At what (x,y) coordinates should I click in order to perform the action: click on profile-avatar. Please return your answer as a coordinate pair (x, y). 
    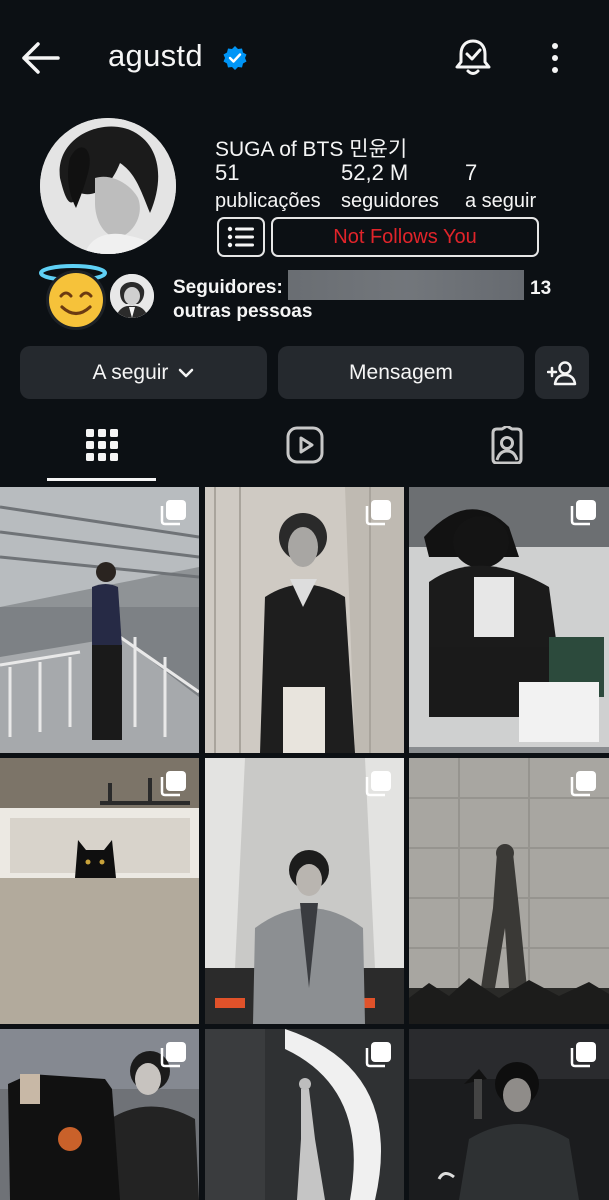
    Looking at the image, I should click on (108, 186).